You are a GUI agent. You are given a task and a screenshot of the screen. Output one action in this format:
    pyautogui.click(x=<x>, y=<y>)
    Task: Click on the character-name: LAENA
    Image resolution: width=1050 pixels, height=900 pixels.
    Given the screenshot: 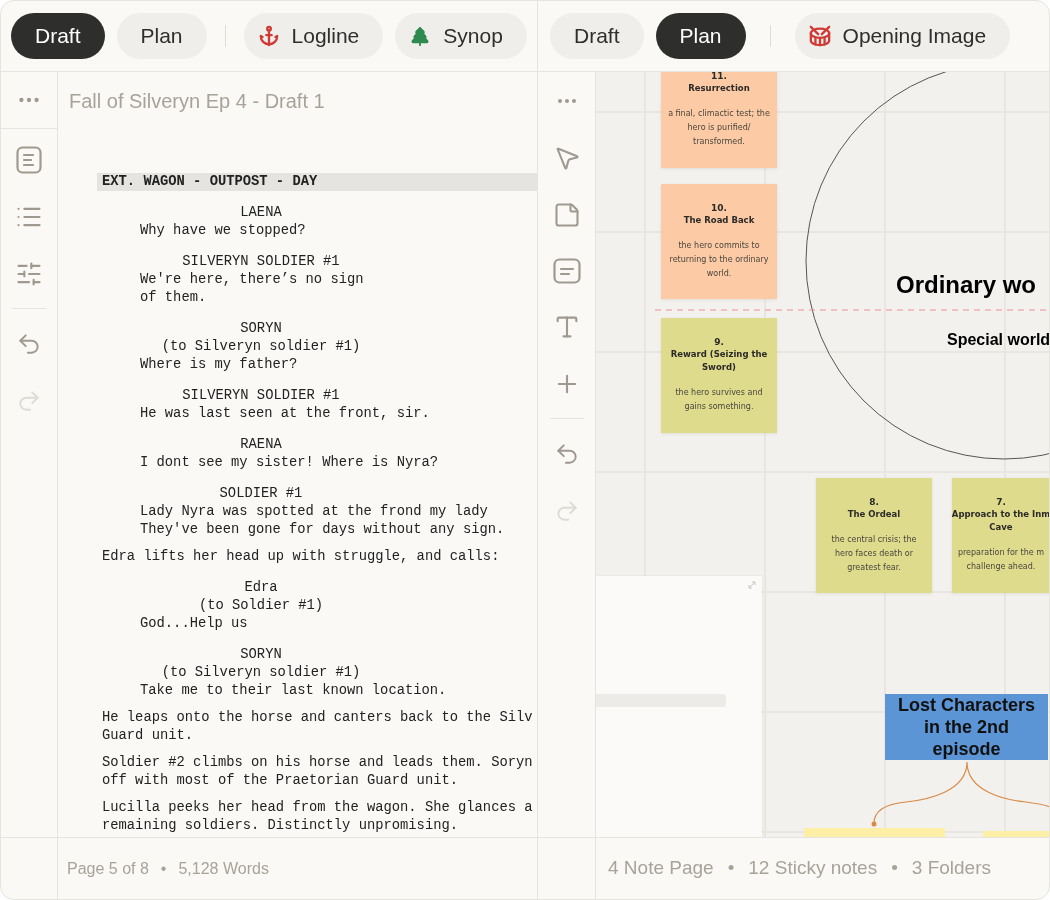 What is the action you would take?
    pyautogui.click(x=261, y=213)
    